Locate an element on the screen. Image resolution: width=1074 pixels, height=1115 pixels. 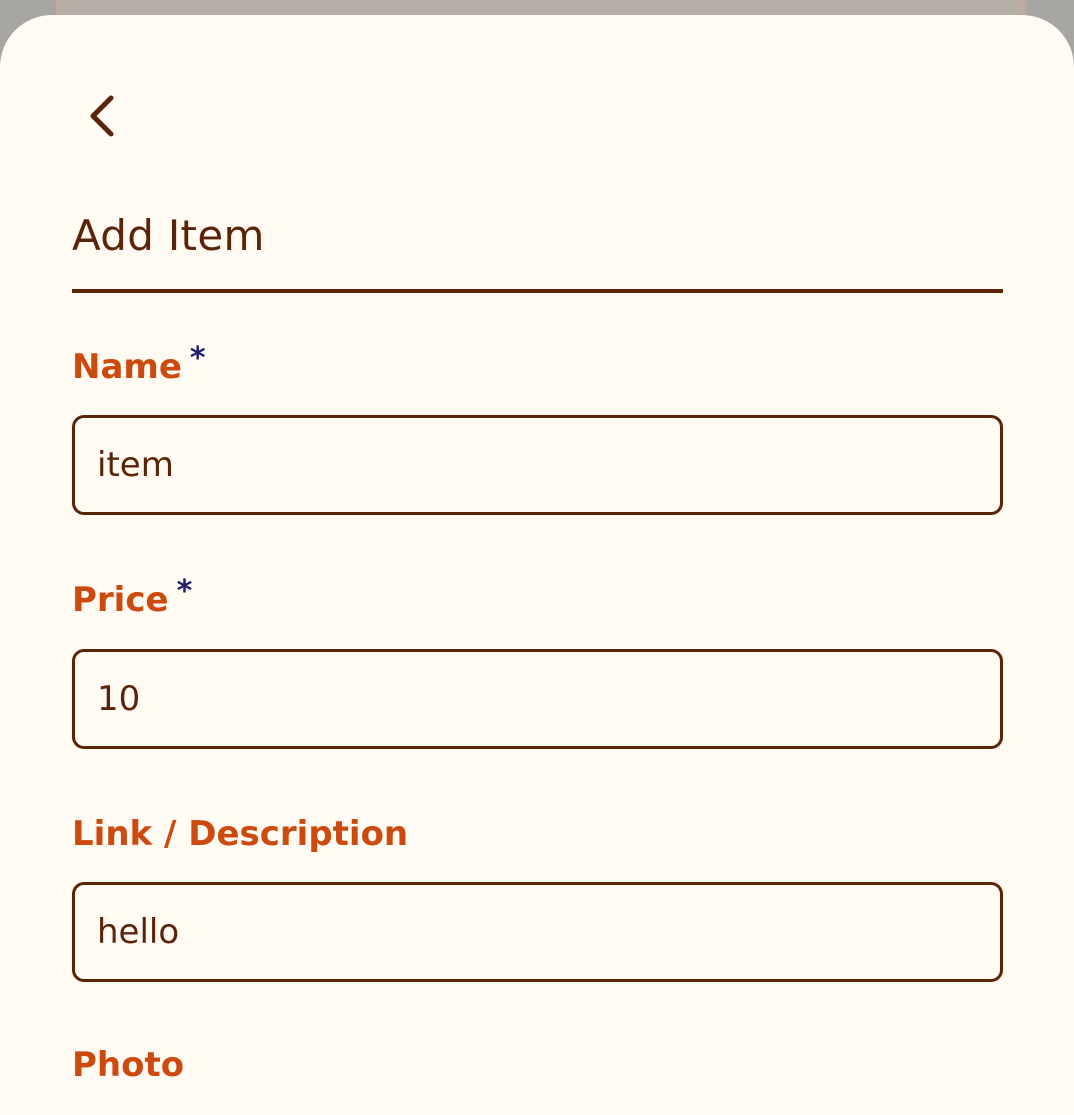
link-description-label-text: Link / Description is located at coordinates (240, 834).